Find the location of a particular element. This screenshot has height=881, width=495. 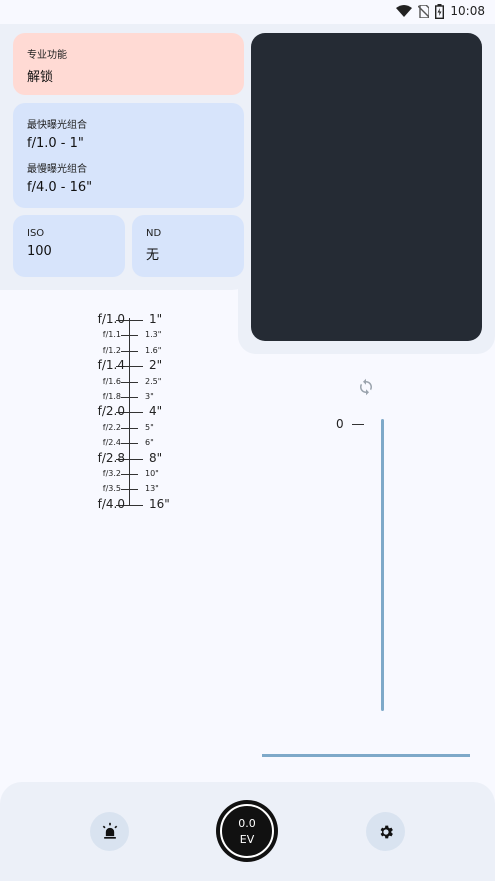

aperture-label: f/2.2 is located at coordinates (111, 427).